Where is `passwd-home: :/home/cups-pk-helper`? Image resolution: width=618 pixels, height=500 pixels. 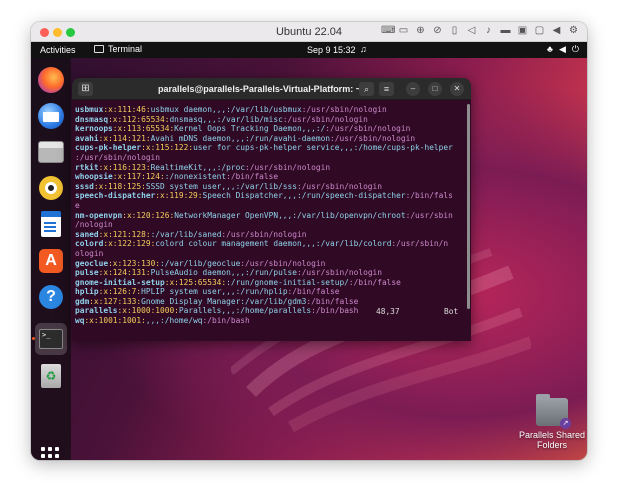 passwd-home: :/home/cups-pk-helper is located at coordinates (403, 148).